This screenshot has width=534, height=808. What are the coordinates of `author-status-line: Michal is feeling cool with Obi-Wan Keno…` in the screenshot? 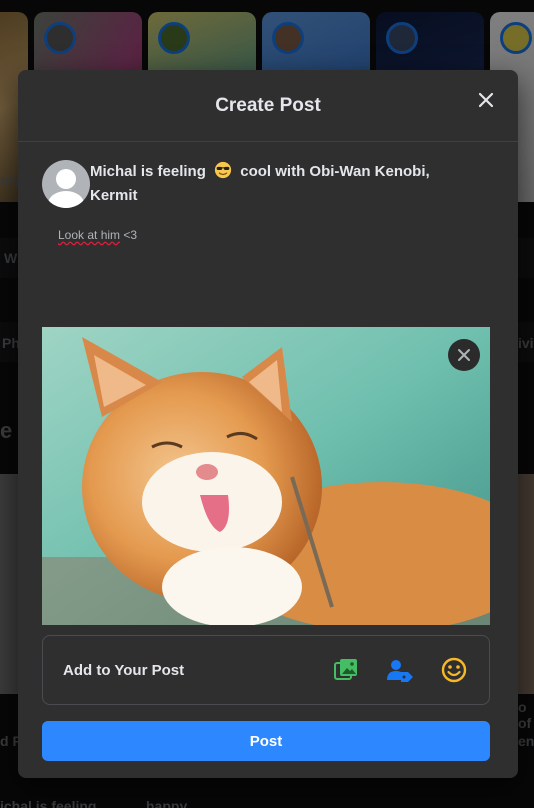 It's located at (284, 184).